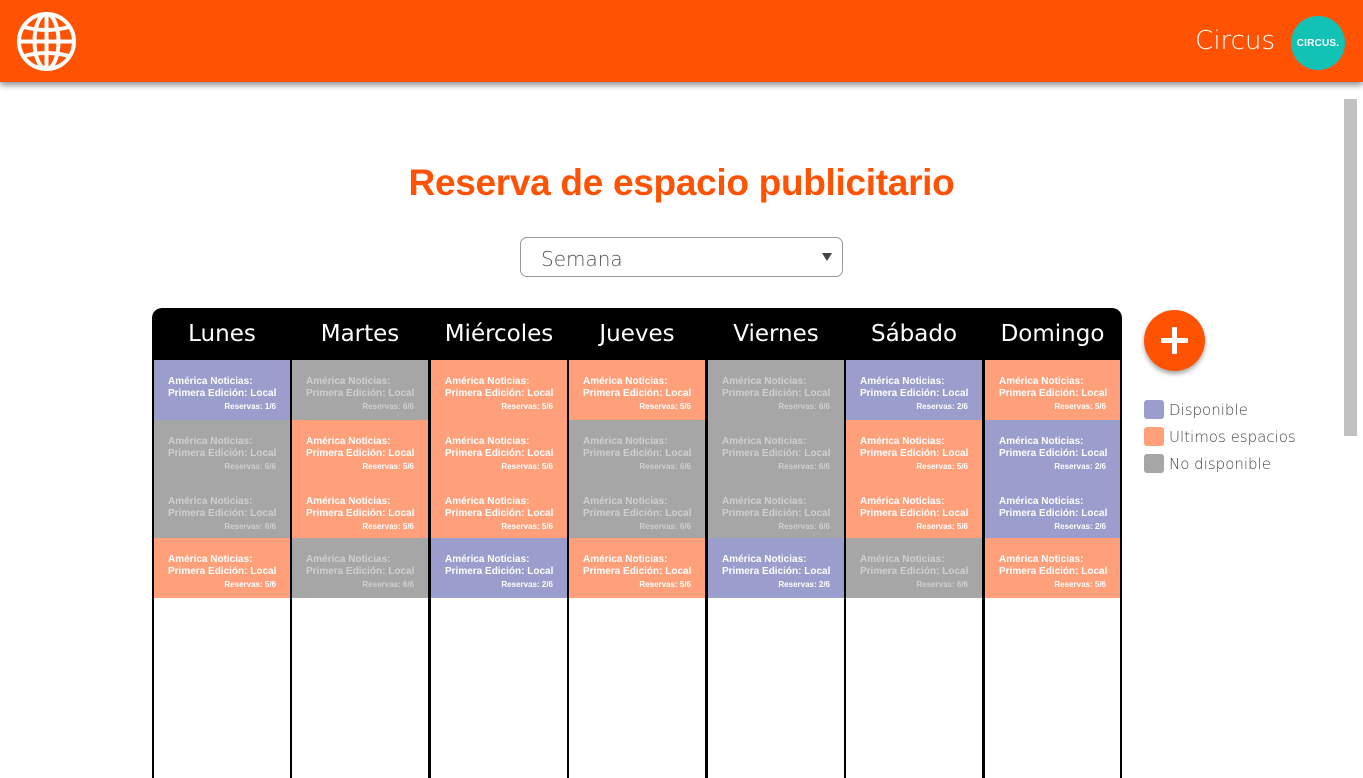 This screenshot has height=778, width=1363. What do you see at coordinates (1154, 409) in the screenshot?
I see `legend-swatch` at bounding box center [1154, 409].